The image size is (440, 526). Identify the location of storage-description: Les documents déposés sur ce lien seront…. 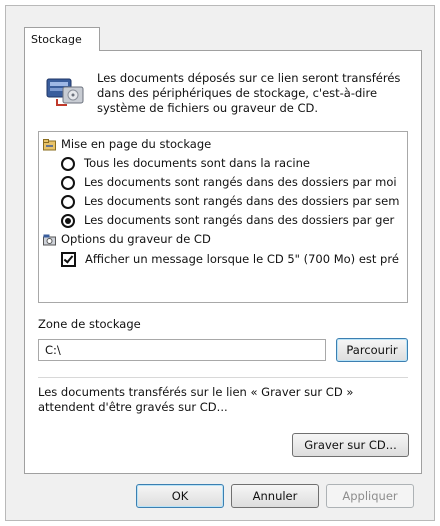
(249, 93).